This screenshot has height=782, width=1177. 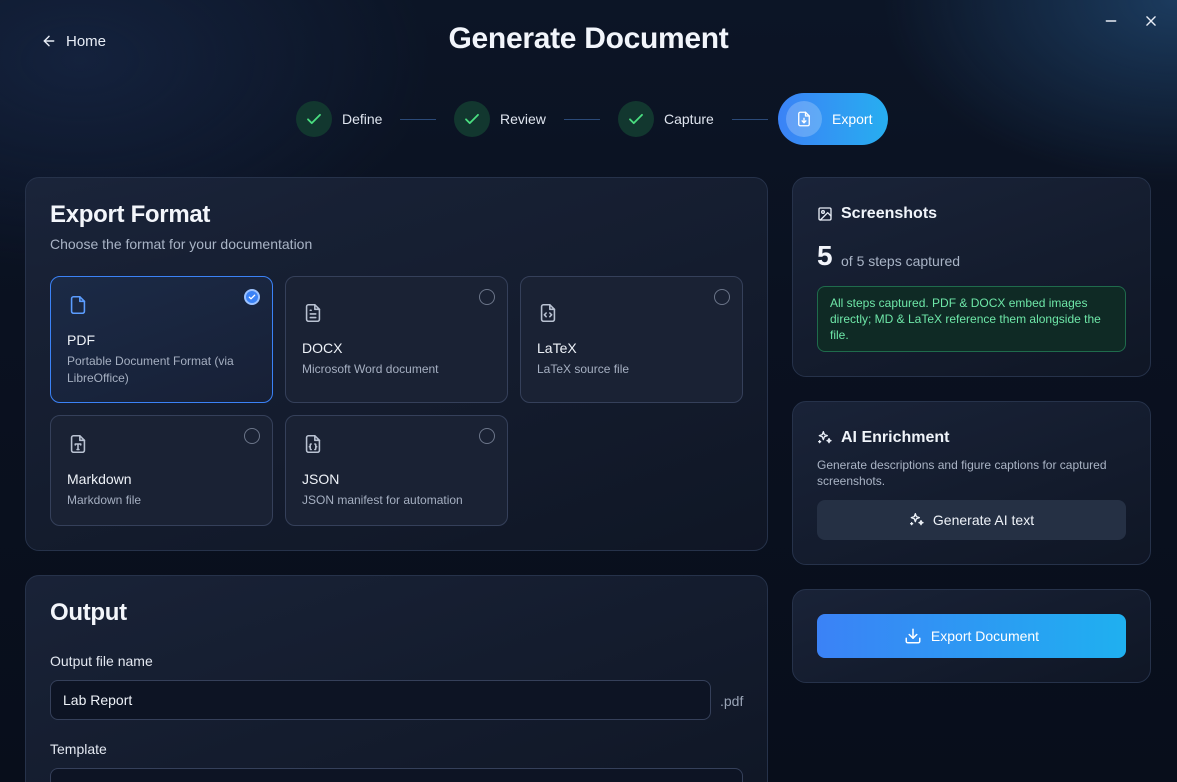 I want to click on file-type-icon, so click(x=78, y=444).